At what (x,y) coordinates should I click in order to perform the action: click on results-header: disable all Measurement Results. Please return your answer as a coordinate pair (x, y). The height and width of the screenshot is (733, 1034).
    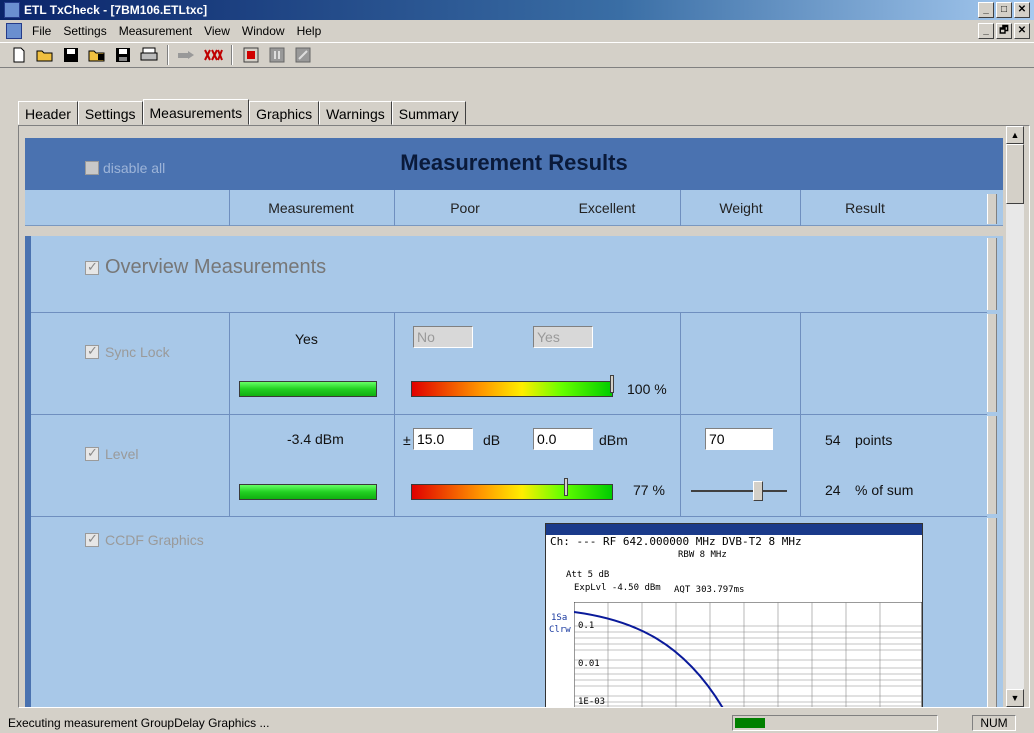
    Looking at the image, I should click on (514, 164).